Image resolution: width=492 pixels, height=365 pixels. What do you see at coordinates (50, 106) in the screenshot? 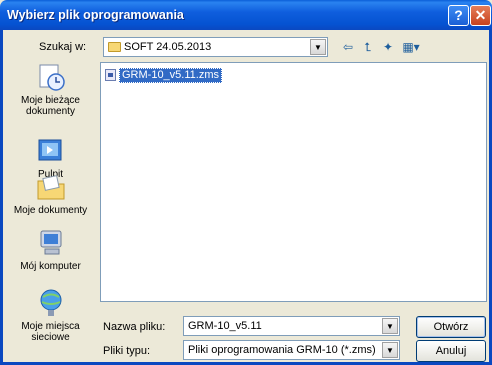
I see `place-label: Moje bieżące dokumenty` at bounding box center [50, 106].